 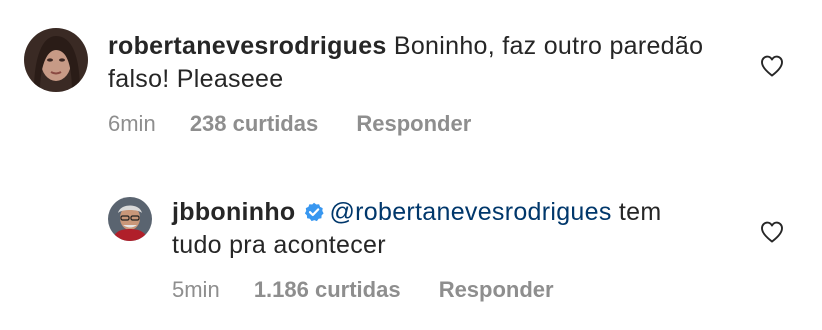 What do you see at coordinates (247, 46) in the screenshot?
I see `comment-username: robertanevesrodrigues` at bounding box center [247, 46].